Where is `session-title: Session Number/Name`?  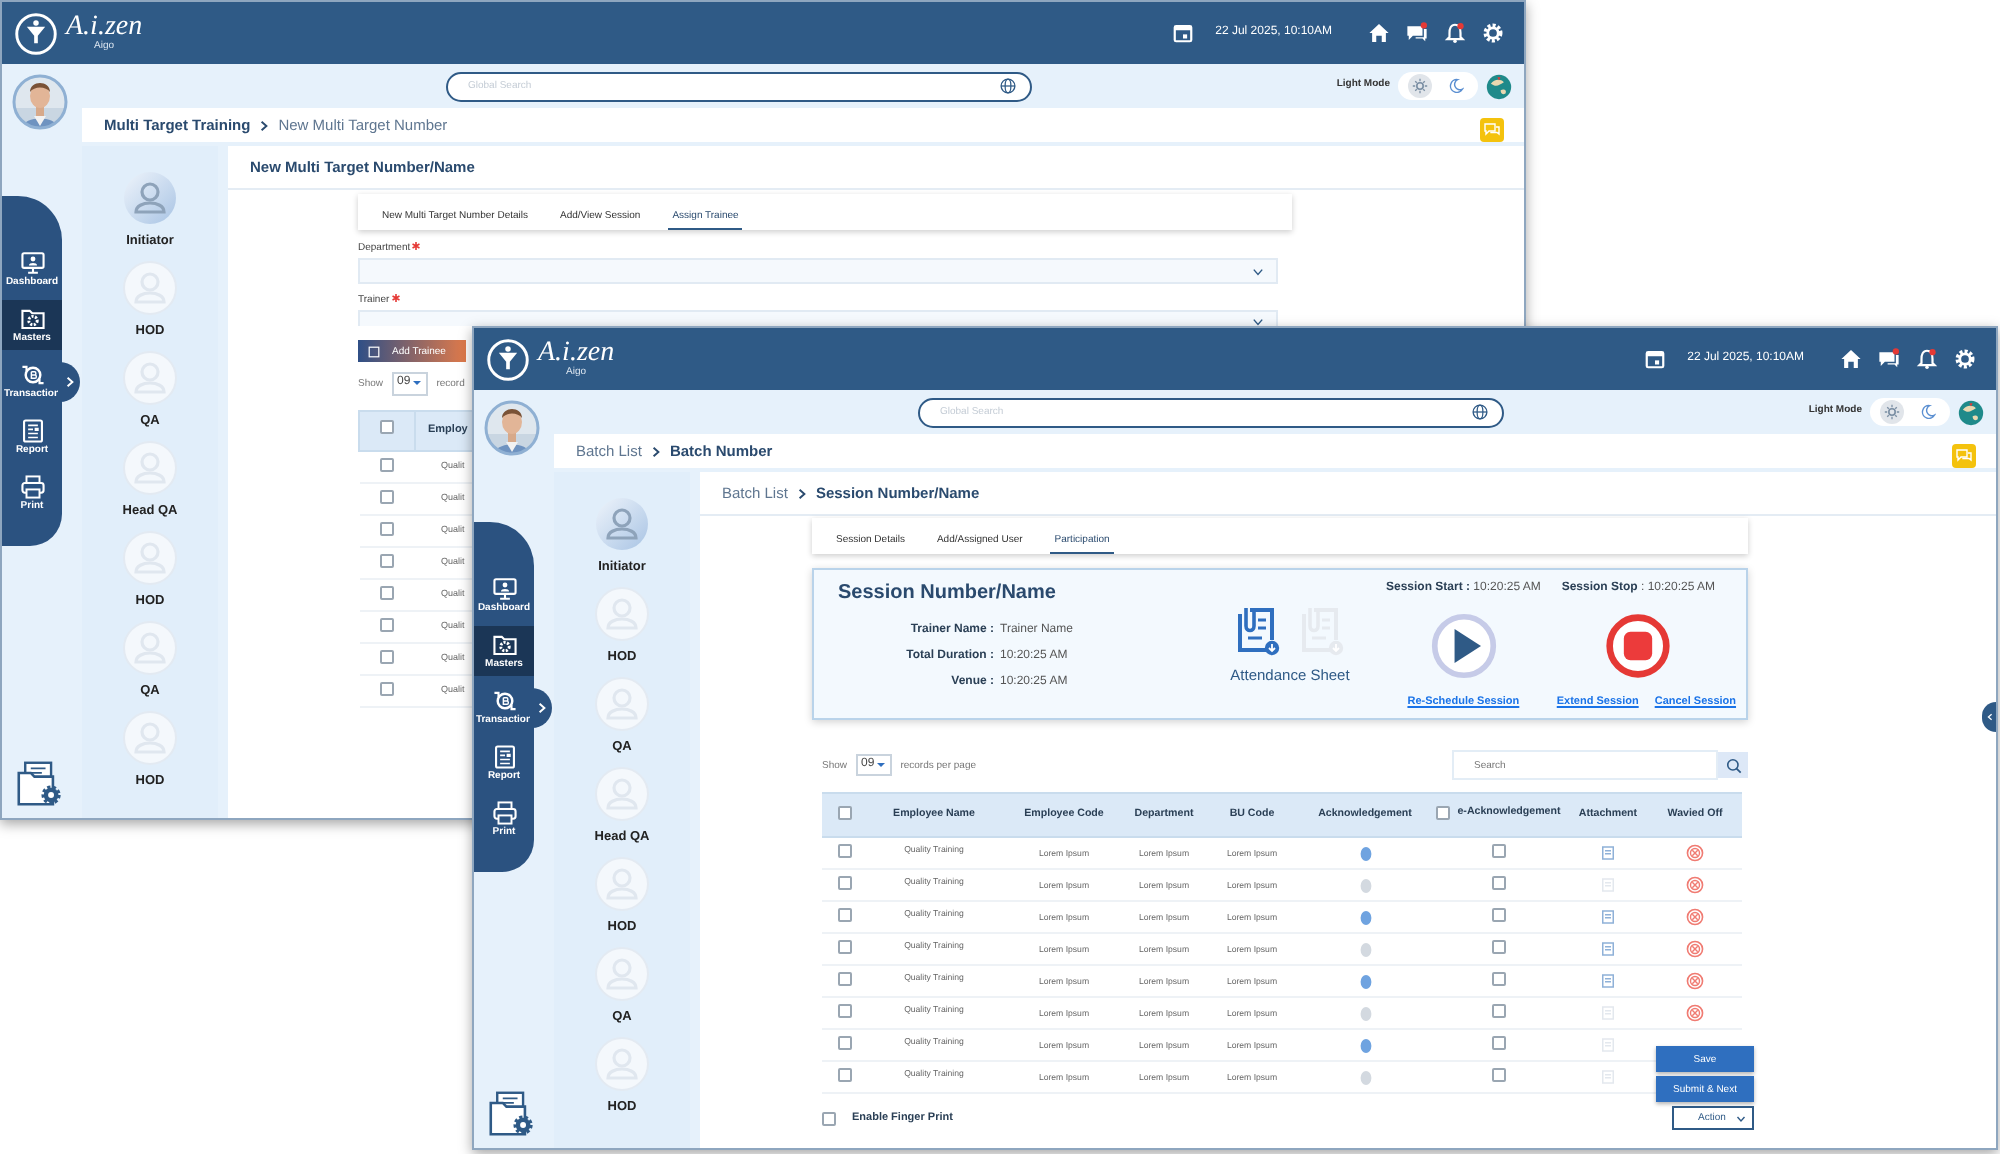
session-title: Session Number/Name is located at coordinates (948, 594).